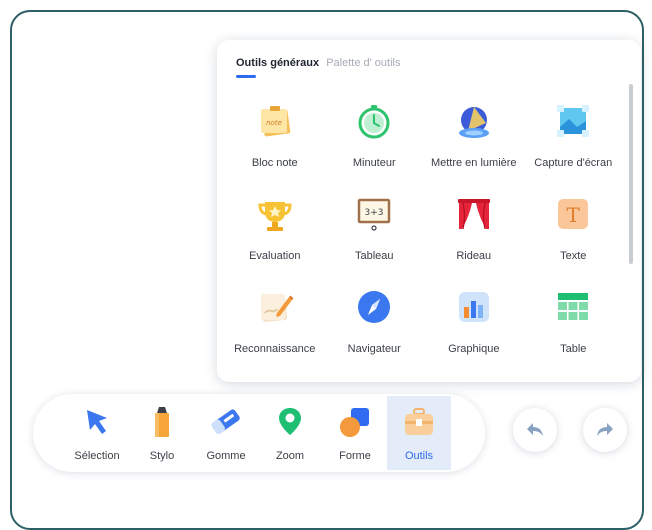 This screenshot has height=530, width=652. I want to click on texte-icon-text: T, so click(574, 215).